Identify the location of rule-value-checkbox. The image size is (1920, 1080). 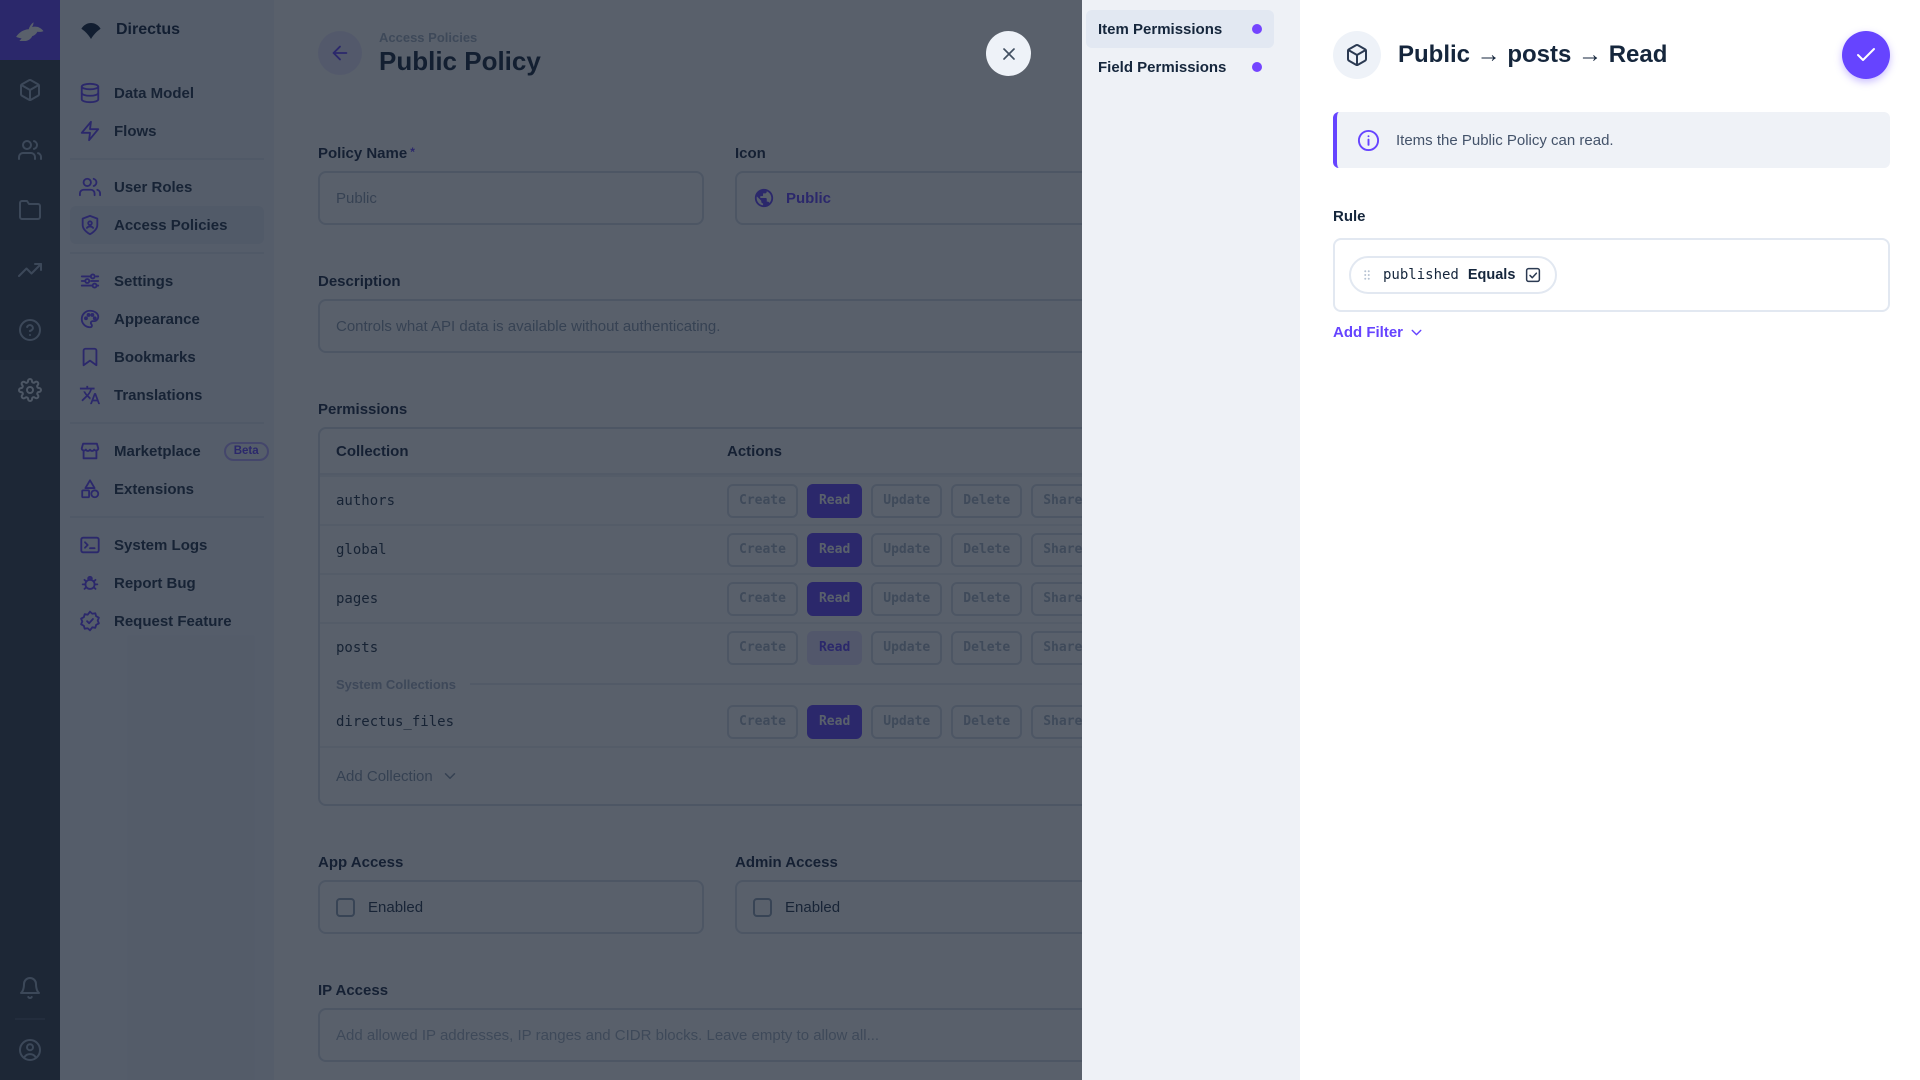
(1533, 275).